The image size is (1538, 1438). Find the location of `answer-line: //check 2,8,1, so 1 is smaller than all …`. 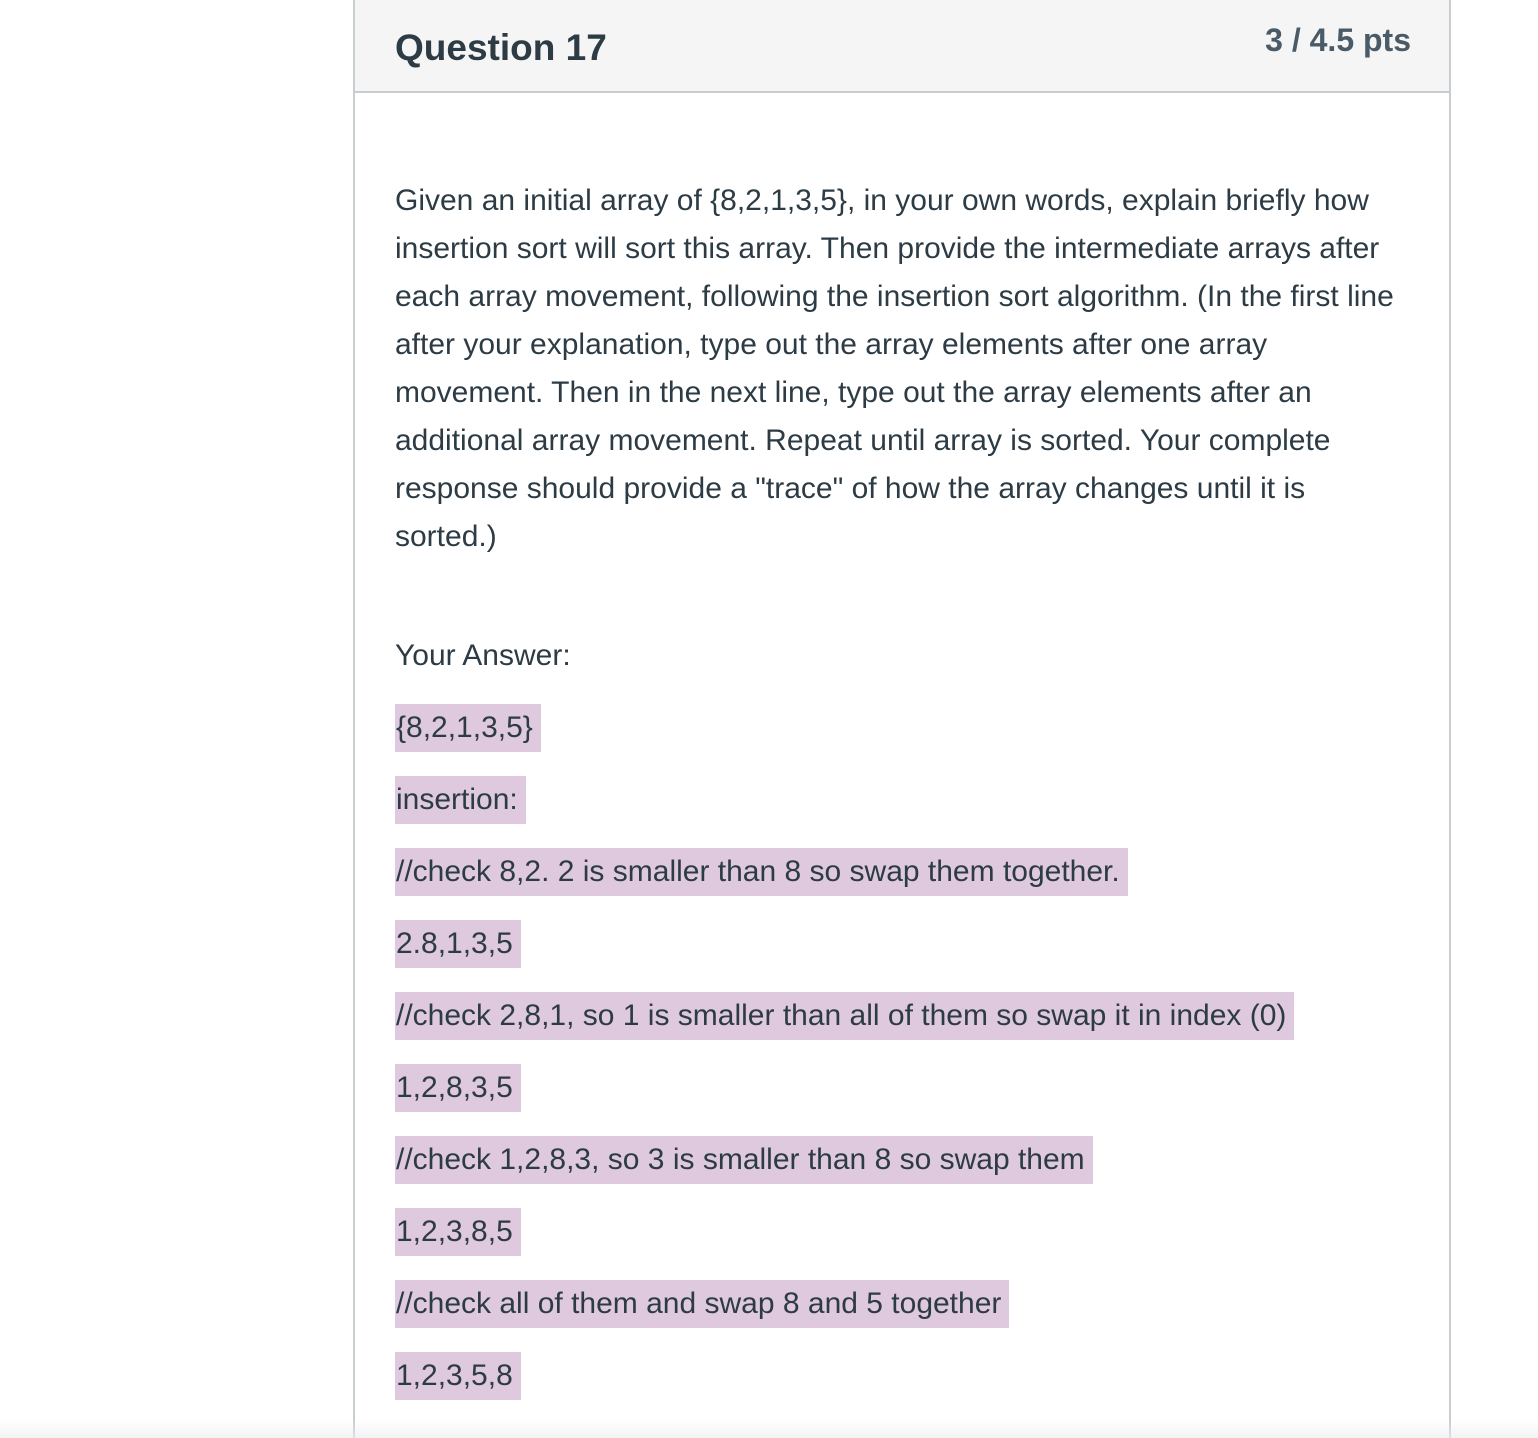

answer-line: //check 2,8,1, so 1 is smaller than all … is located at coordinates (845, 1028).